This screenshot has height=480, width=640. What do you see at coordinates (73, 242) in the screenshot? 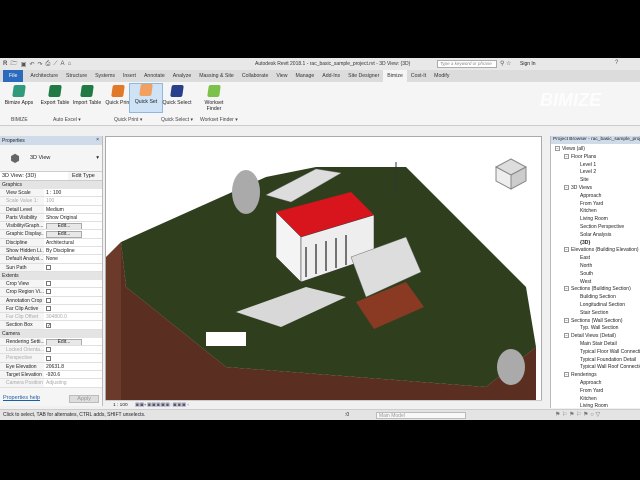
I see `property-value: Architectural` at bounding box center [73, 242].